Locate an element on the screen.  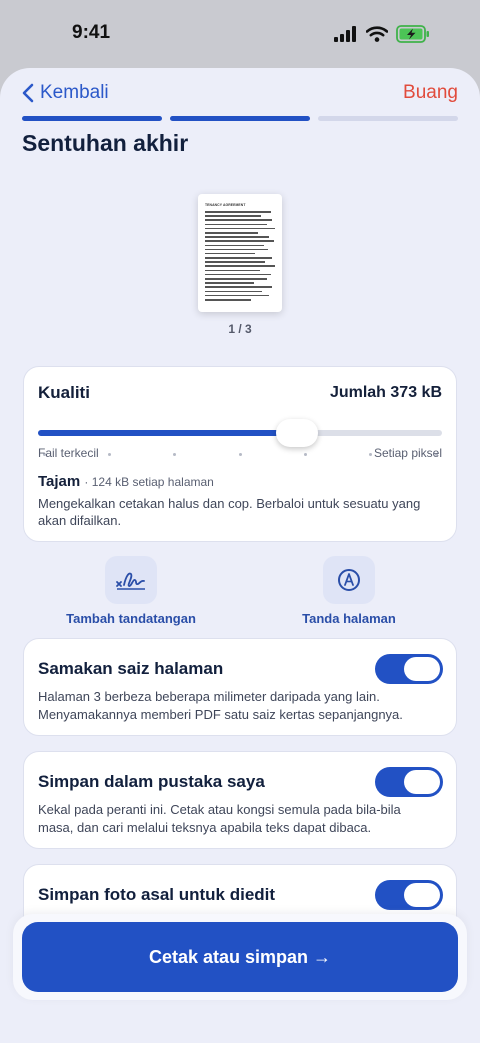
quality-setting: Tajam · 124 kB setiap halaman is located at coordinates (126, 481).